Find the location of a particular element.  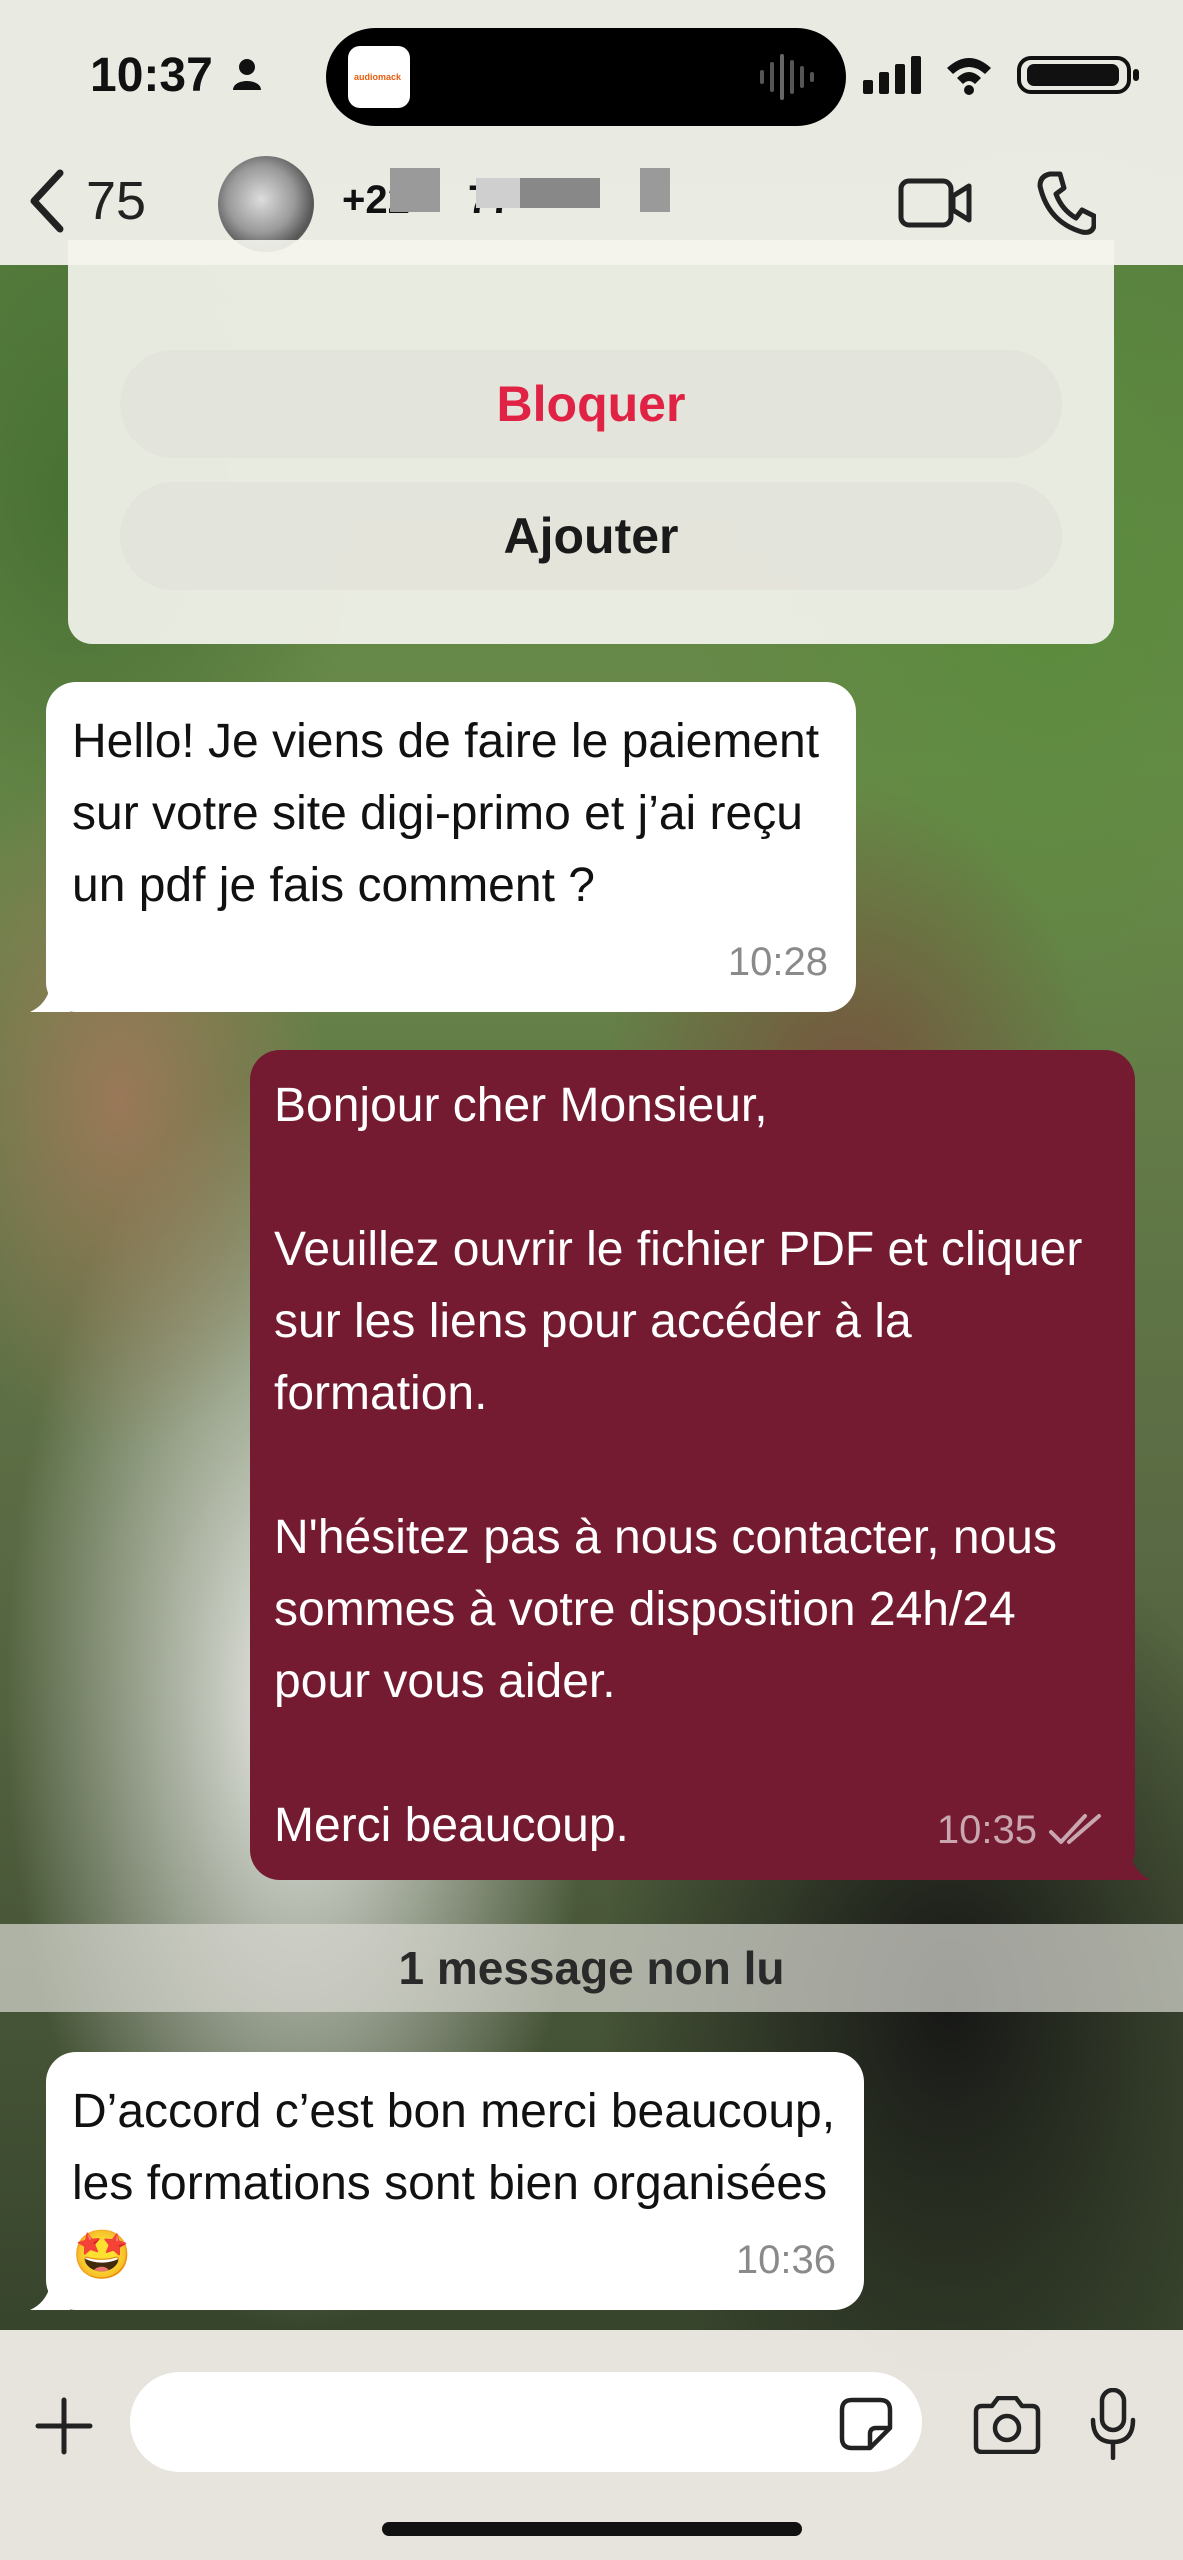

message-meta: 10:35 is located at coordinates (1022, 1830).